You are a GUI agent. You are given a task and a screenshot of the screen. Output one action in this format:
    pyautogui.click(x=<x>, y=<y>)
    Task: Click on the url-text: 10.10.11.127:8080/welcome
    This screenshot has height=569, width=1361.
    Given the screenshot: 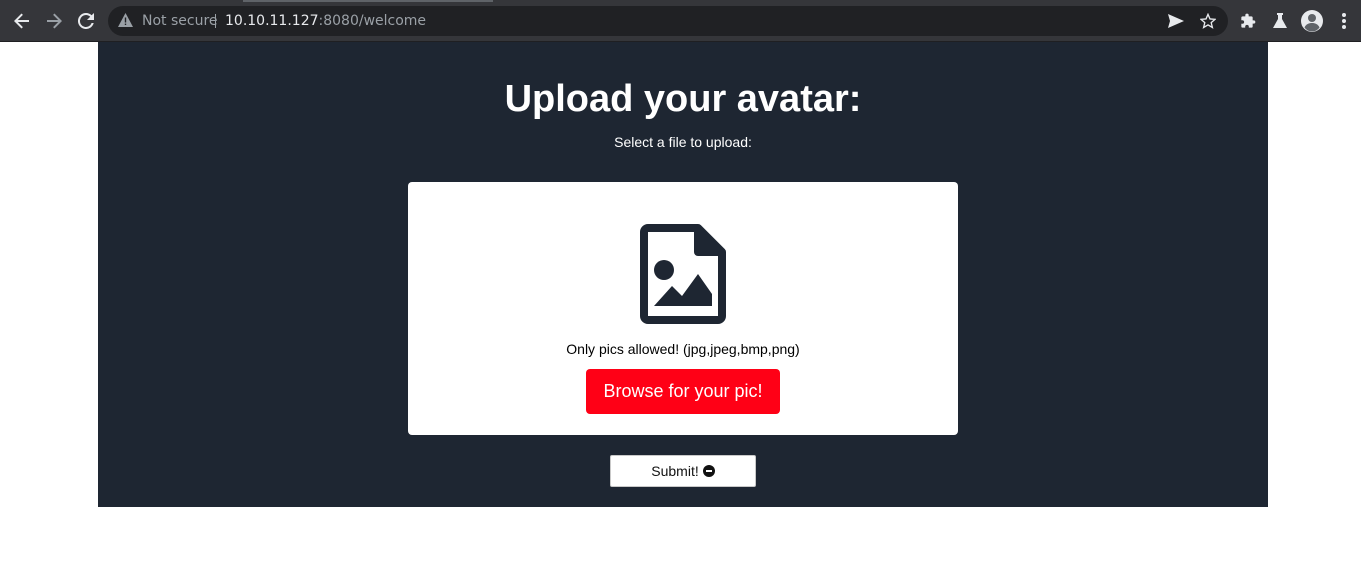 What is the action you would take?
    pyautogui.click(x=325, y=21)
    